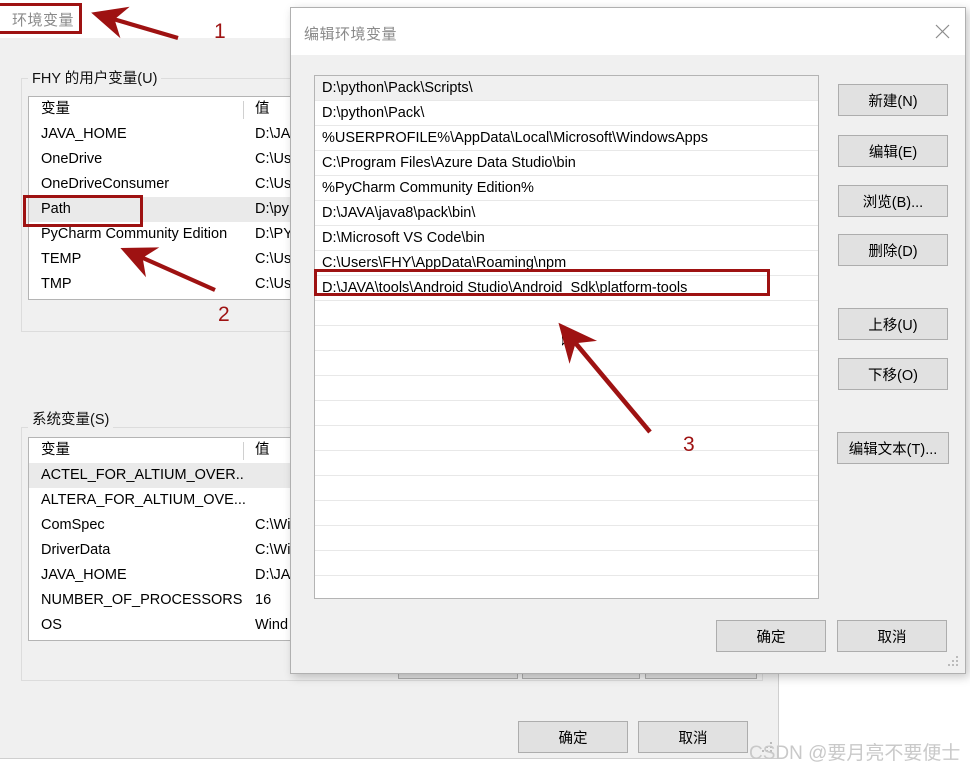  I want to click on variable-name: PyCharm Community Edition, so click(134, 234).